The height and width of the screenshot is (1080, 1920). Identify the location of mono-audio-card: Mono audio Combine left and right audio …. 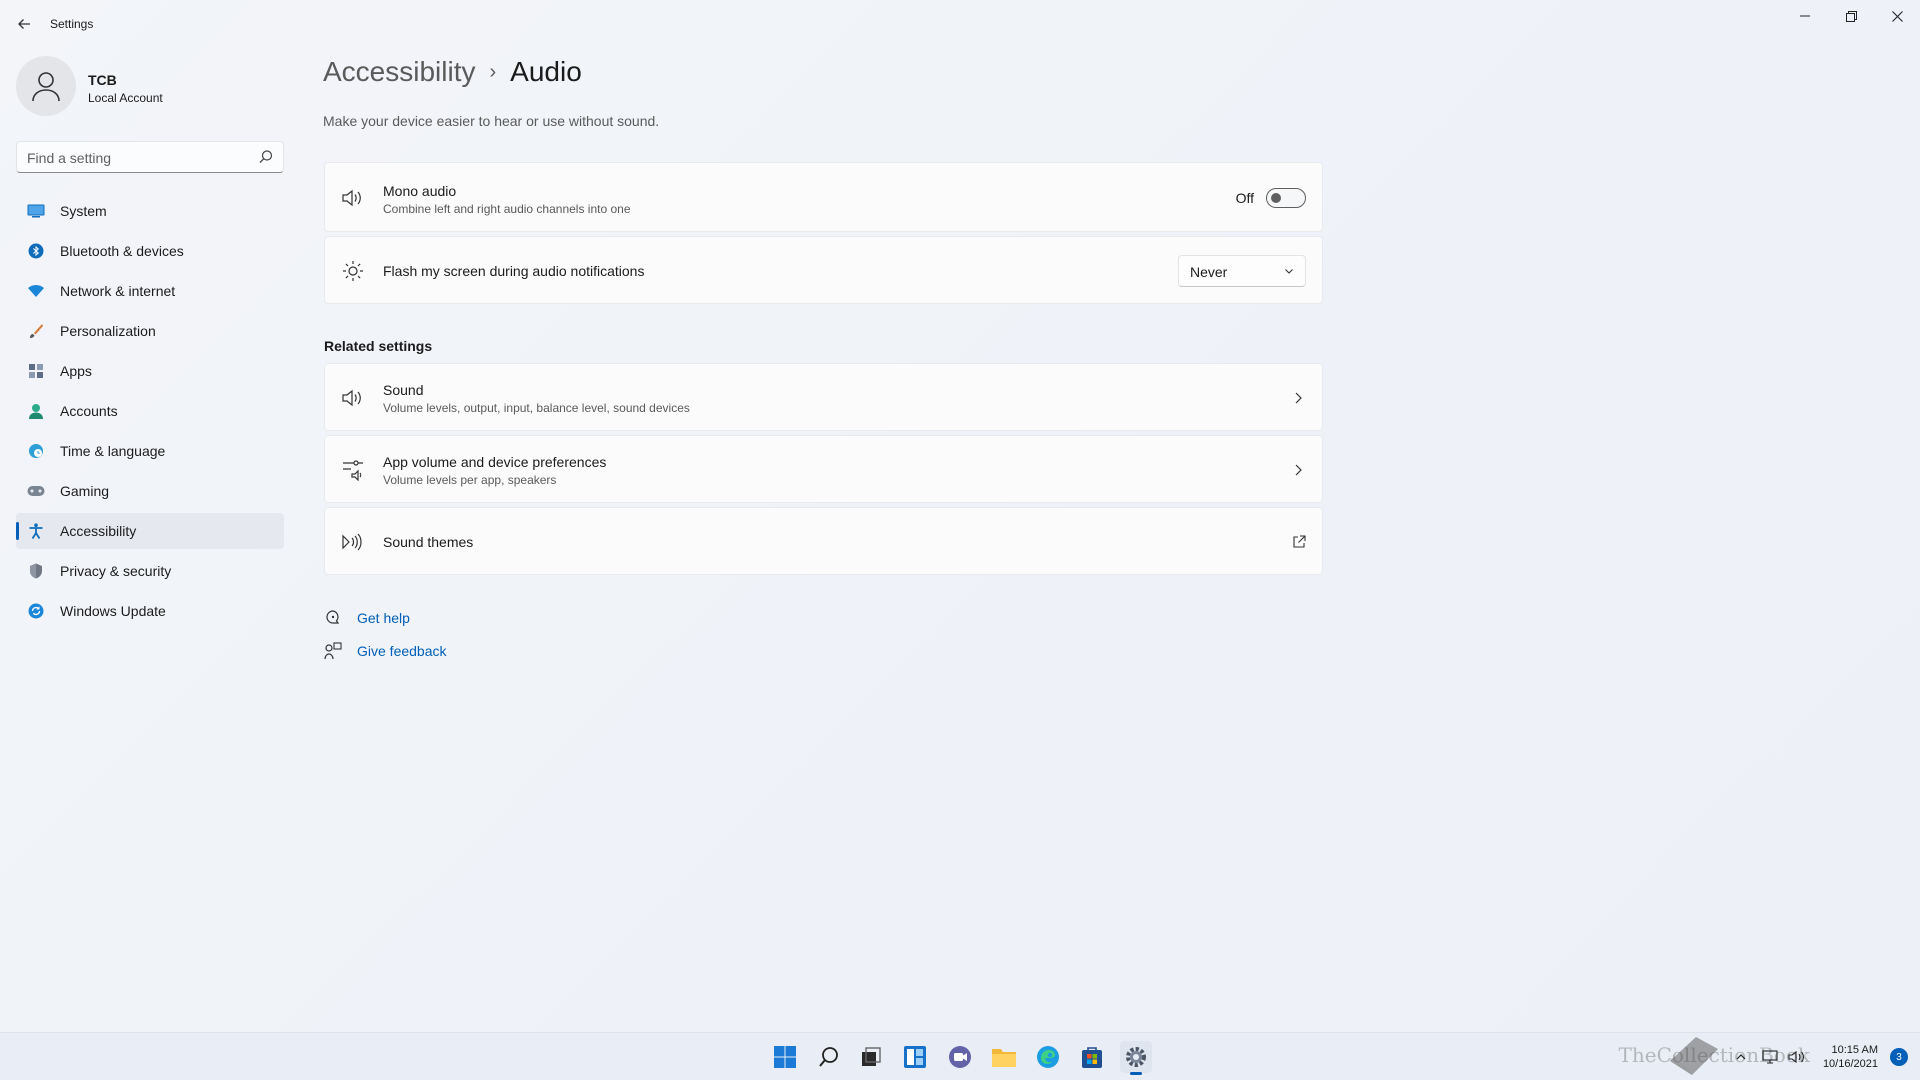
(823, 197).